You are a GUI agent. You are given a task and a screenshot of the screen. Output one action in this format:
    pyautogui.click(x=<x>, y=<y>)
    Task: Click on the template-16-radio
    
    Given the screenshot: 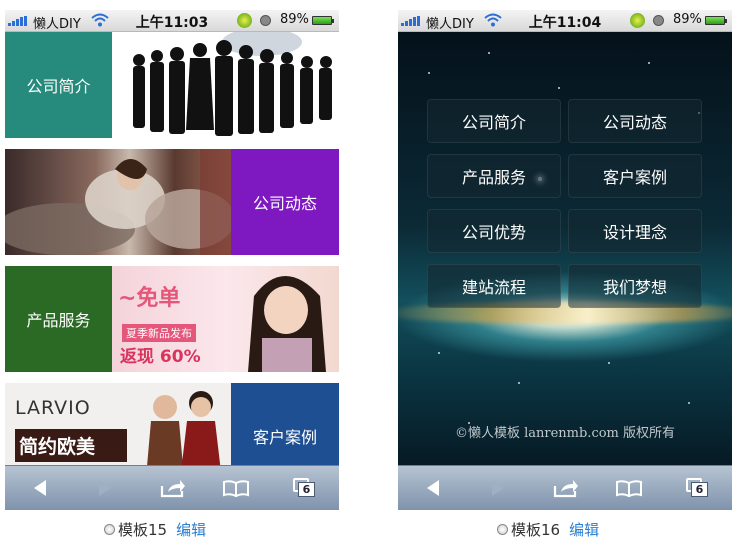 What is the action you would take?
    pyautogui.click(x=502, y=529)
    